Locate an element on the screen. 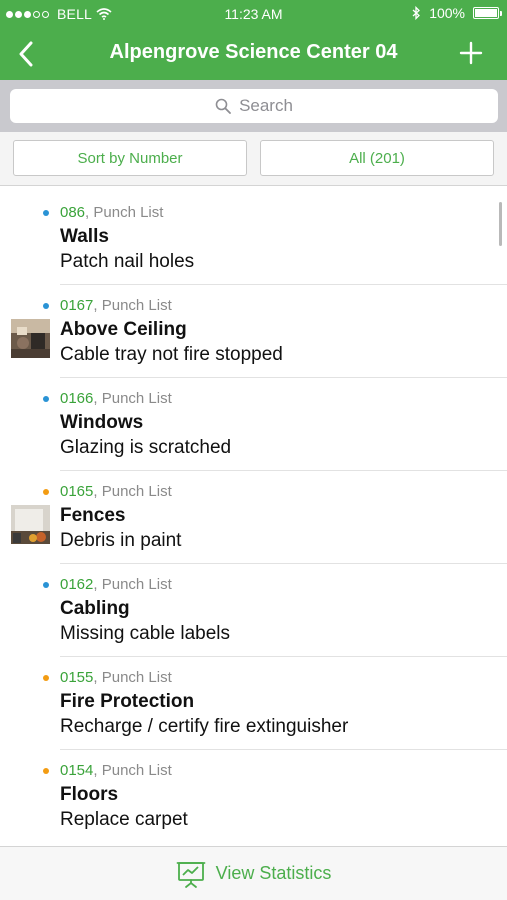 The width and height of the screenshot is (507, 900). search-bar: Search is located at coordinates (253, 106).